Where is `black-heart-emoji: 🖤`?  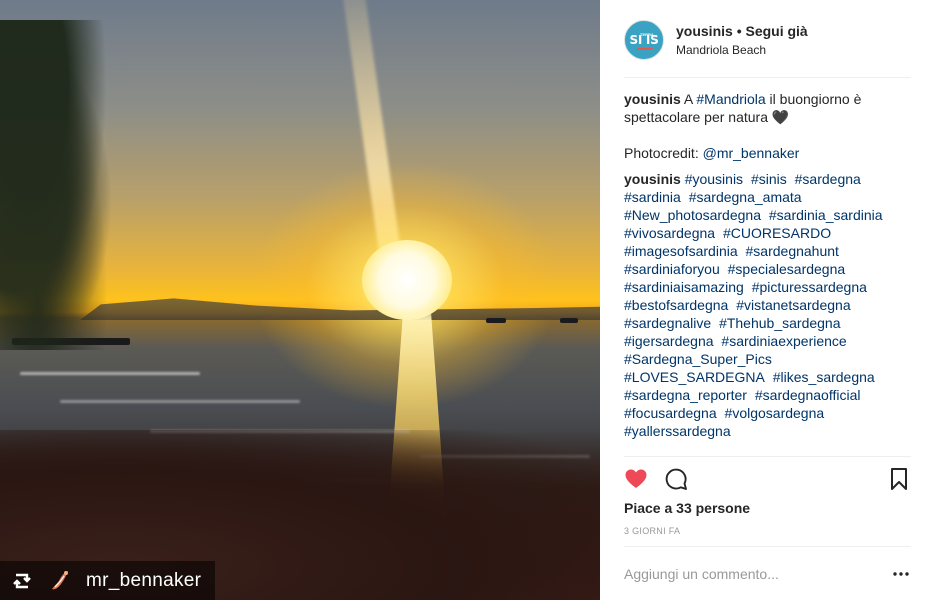
black-heart-emoji: 🖤 is located at coordinates (780, 117).